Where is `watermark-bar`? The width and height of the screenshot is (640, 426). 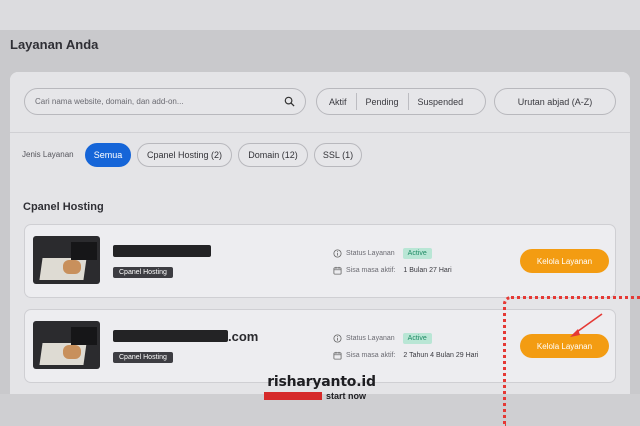 watermark-bar is located at coordinates (293, 396).